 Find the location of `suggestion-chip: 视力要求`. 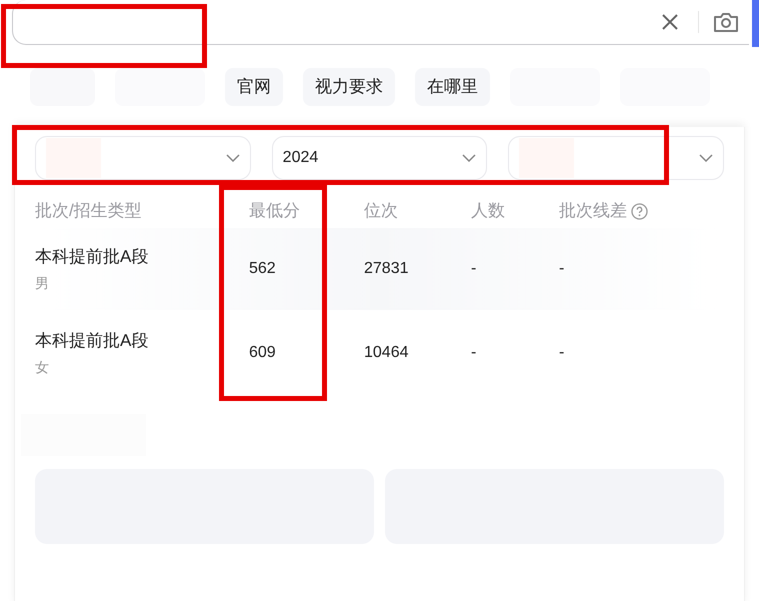

suggestion-chip: 视力要求 is located at coordinates (349, 87).